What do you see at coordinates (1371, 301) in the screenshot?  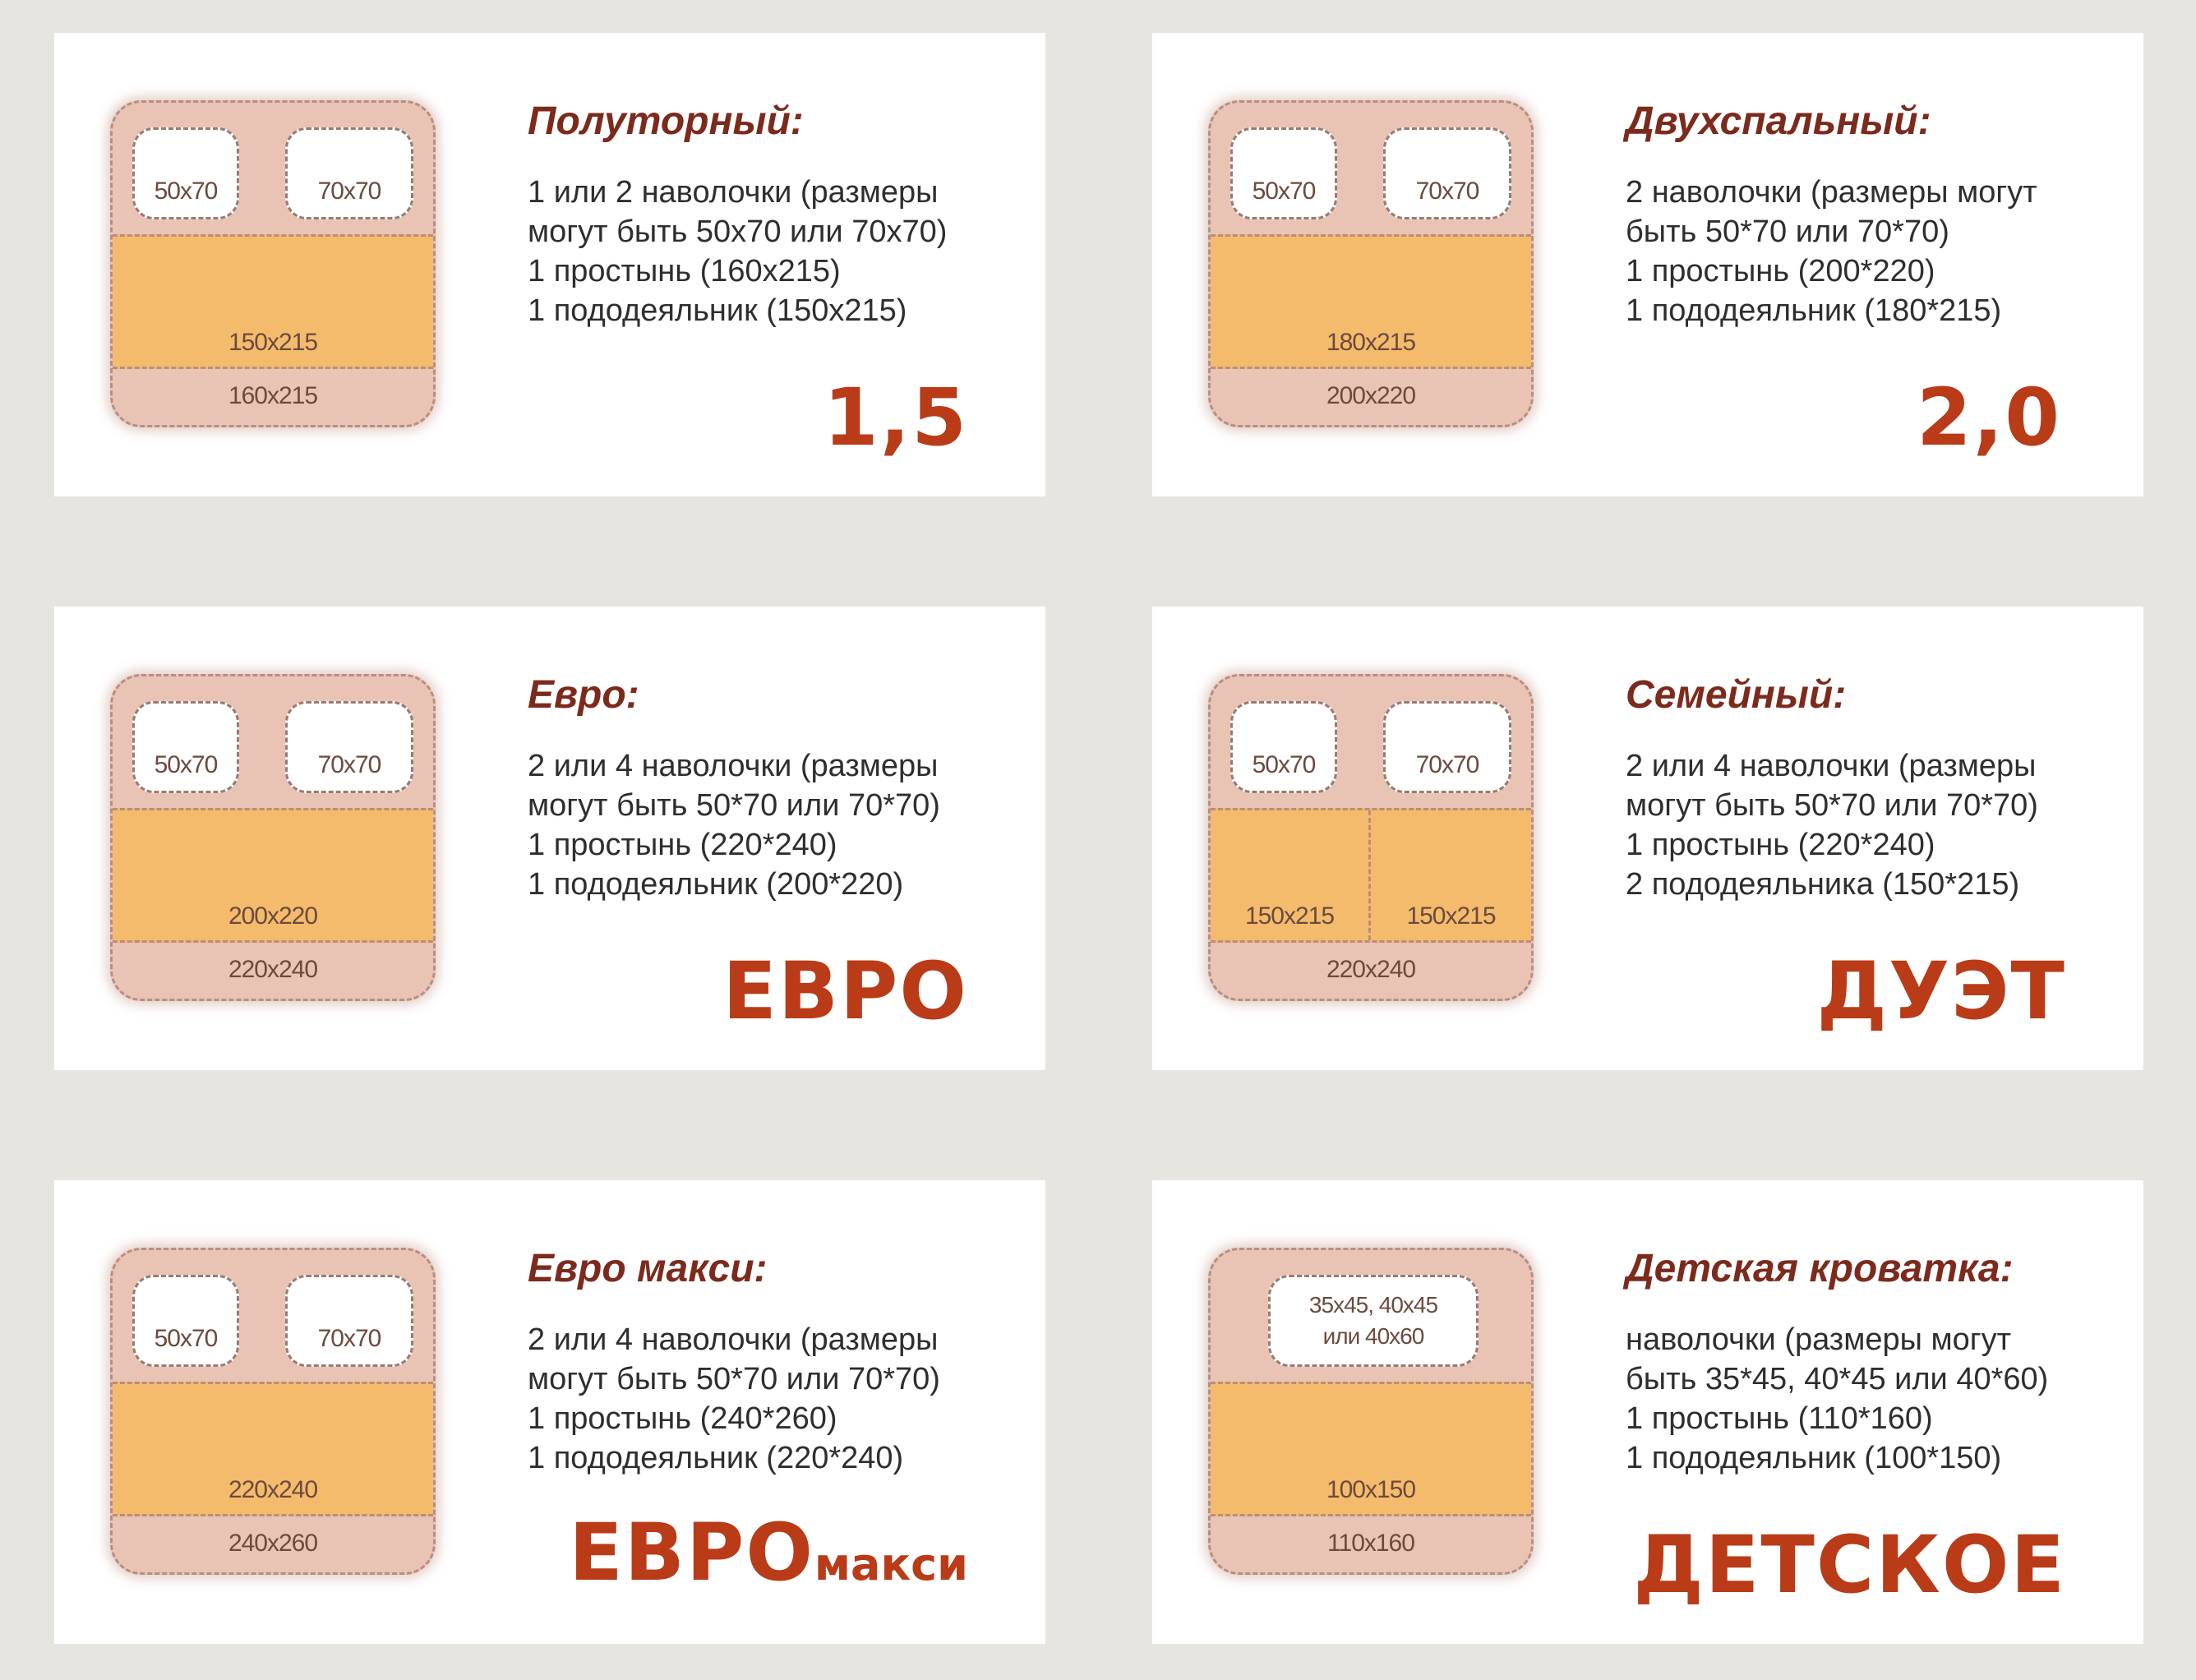 I see `duvet-area: 180х215` at bounding box center [1371, 301].